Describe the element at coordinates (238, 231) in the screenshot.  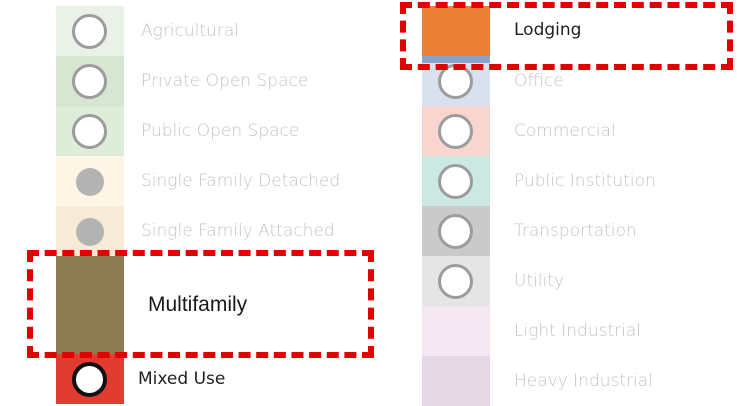
I see `legend-label: Single Family Attached` at that location.